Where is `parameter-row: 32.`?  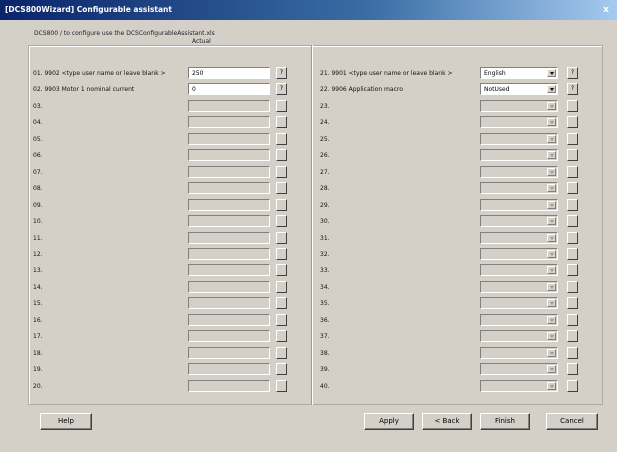 parameter-row: 32. is located at coordinates (308, 254).